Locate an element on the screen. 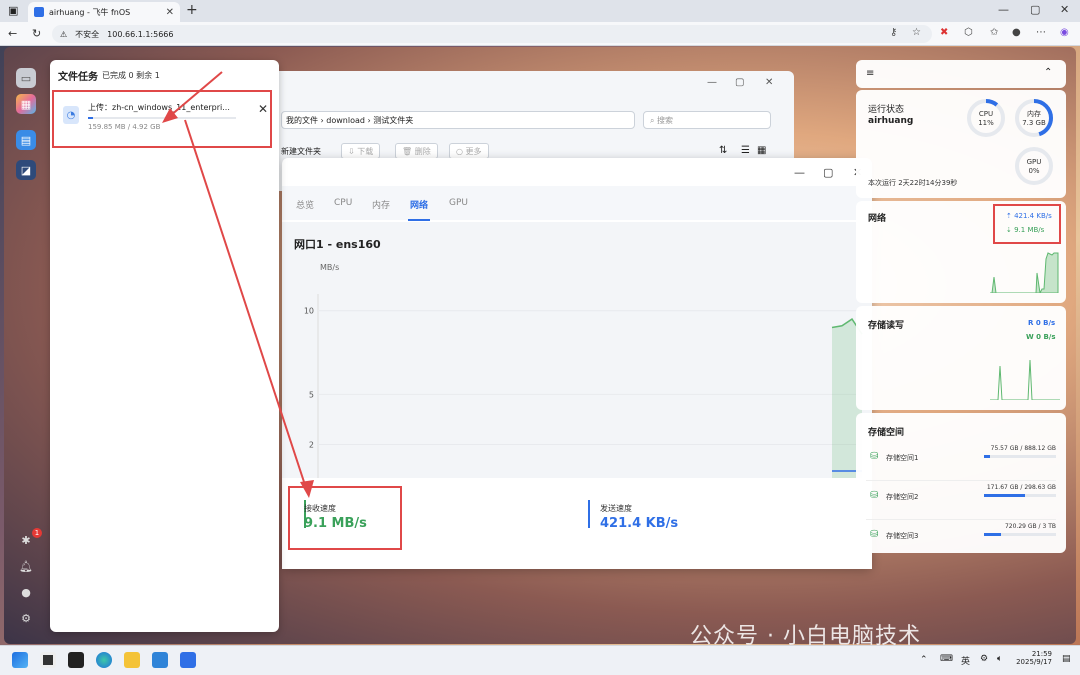  status-title: 运行状态 is located at coordinates (886, 110).